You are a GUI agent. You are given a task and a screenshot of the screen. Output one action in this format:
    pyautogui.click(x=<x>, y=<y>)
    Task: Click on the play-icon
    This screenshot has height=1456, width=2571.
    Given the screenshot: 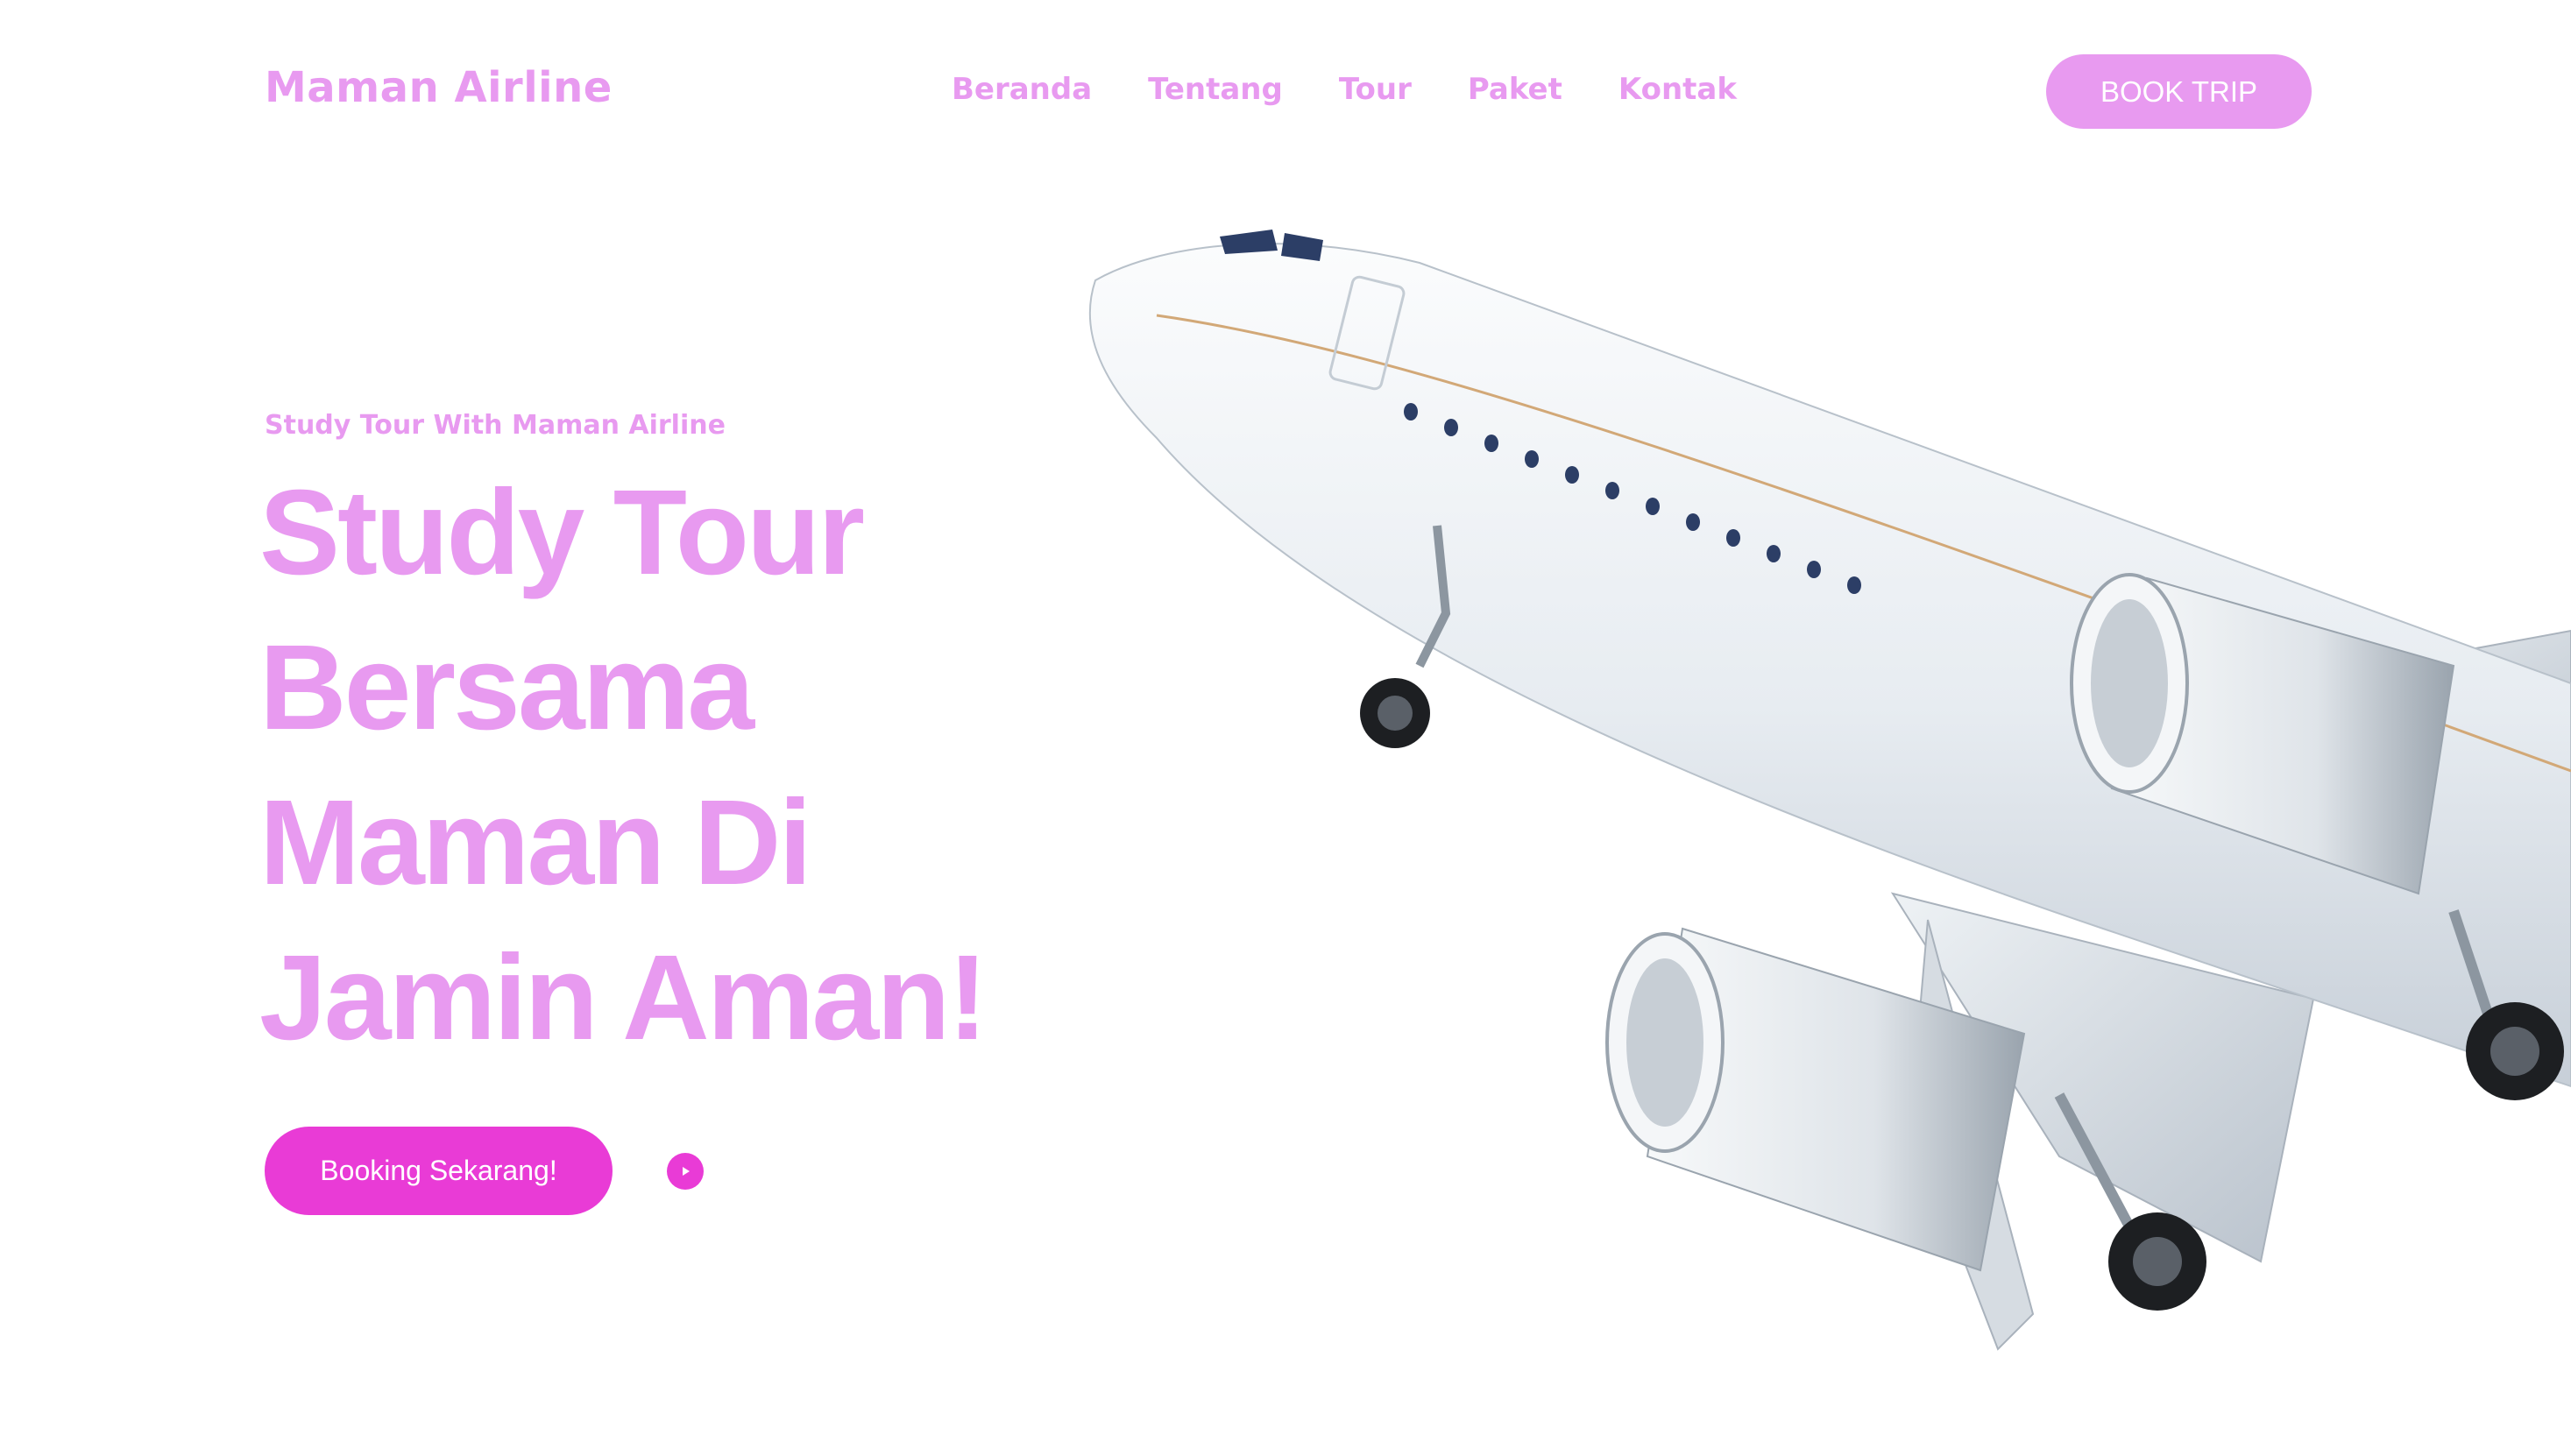 What is the action you would take?
    pyautogui.click(x=686, y=1171)
    